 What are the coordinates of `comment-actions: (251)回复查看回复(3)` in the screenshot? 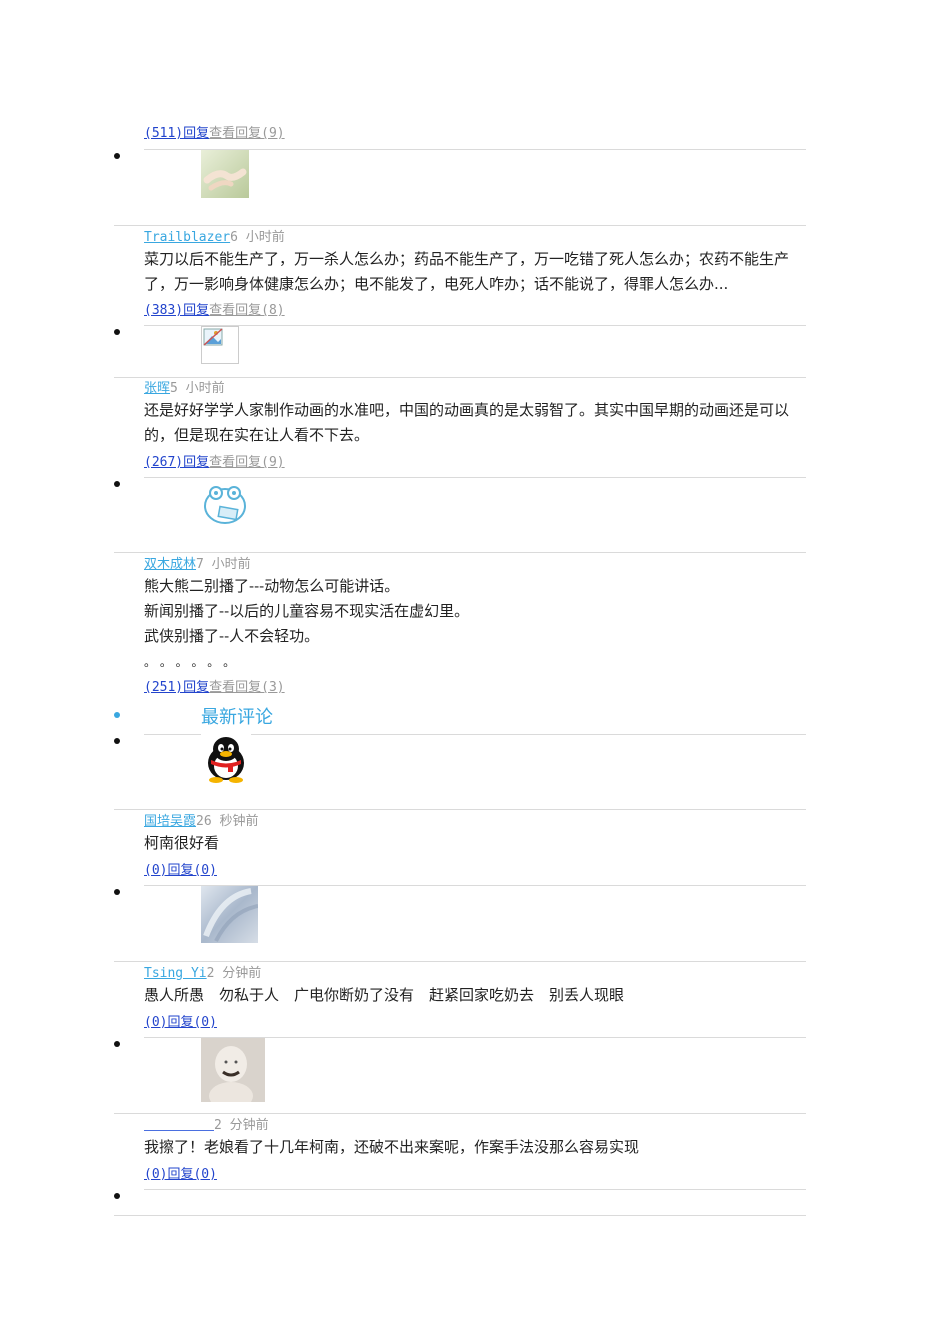 It's located at (214, 685).